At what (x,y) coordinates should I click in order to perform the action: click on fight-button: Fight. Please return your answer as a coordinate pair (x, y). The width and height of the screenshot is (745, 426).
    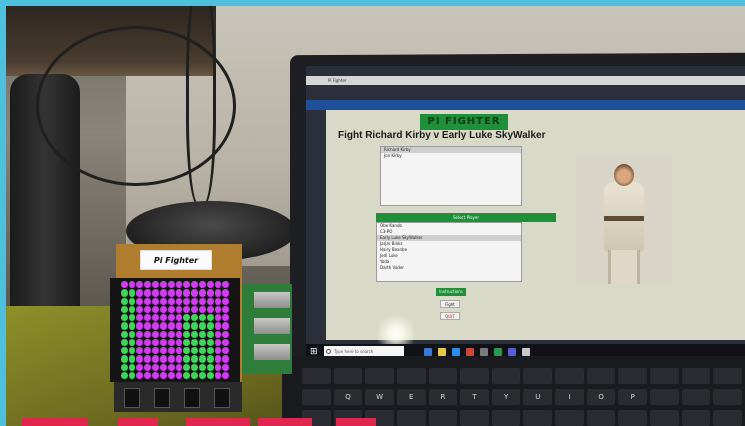
    Looking at the image, I should click on (450, 304).